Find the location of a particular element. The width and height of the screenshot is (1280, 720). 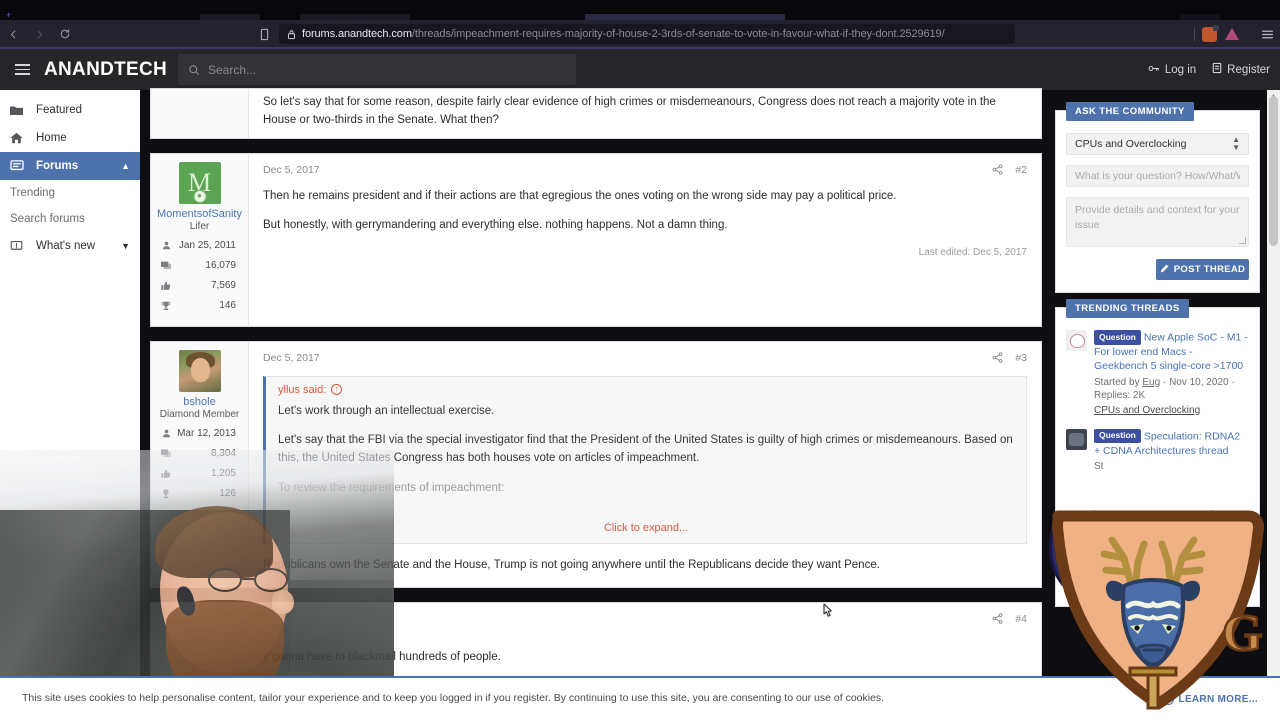

trending-thread-author: Eug is located at coordinates (1151, 382).